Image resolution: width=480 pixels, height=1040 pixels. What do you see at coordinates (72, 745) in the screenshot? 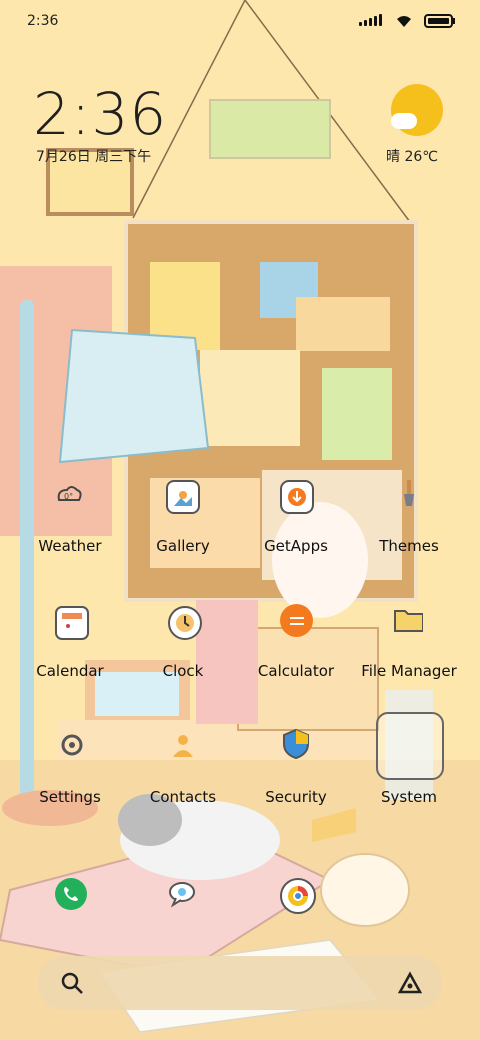
I see `settings-icon` at bounding box center [72, 745].